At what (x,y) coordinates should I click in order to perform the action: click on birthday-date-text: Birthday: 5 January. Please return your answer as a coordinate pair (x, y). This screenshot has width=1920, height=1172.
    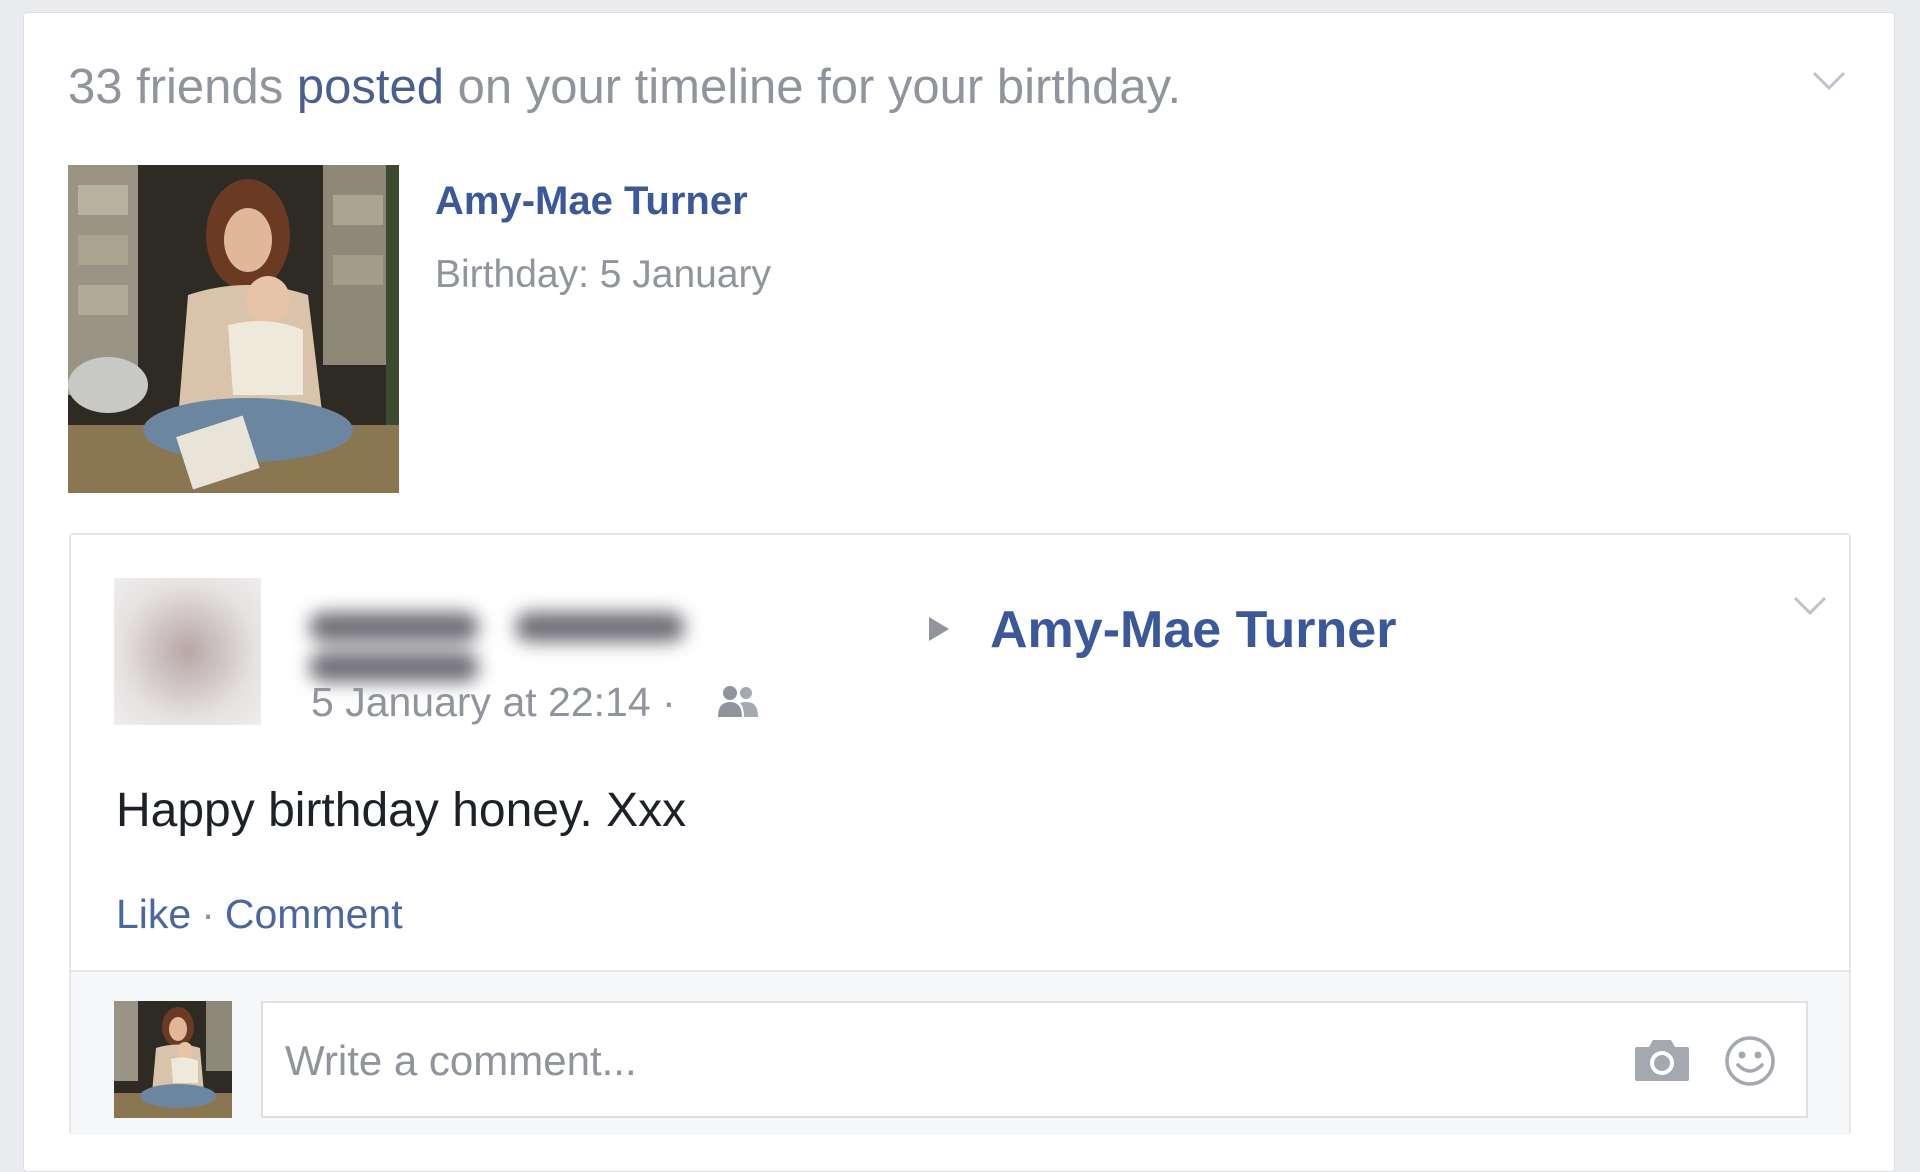
    Looking at the image, I should click on (603, 274).